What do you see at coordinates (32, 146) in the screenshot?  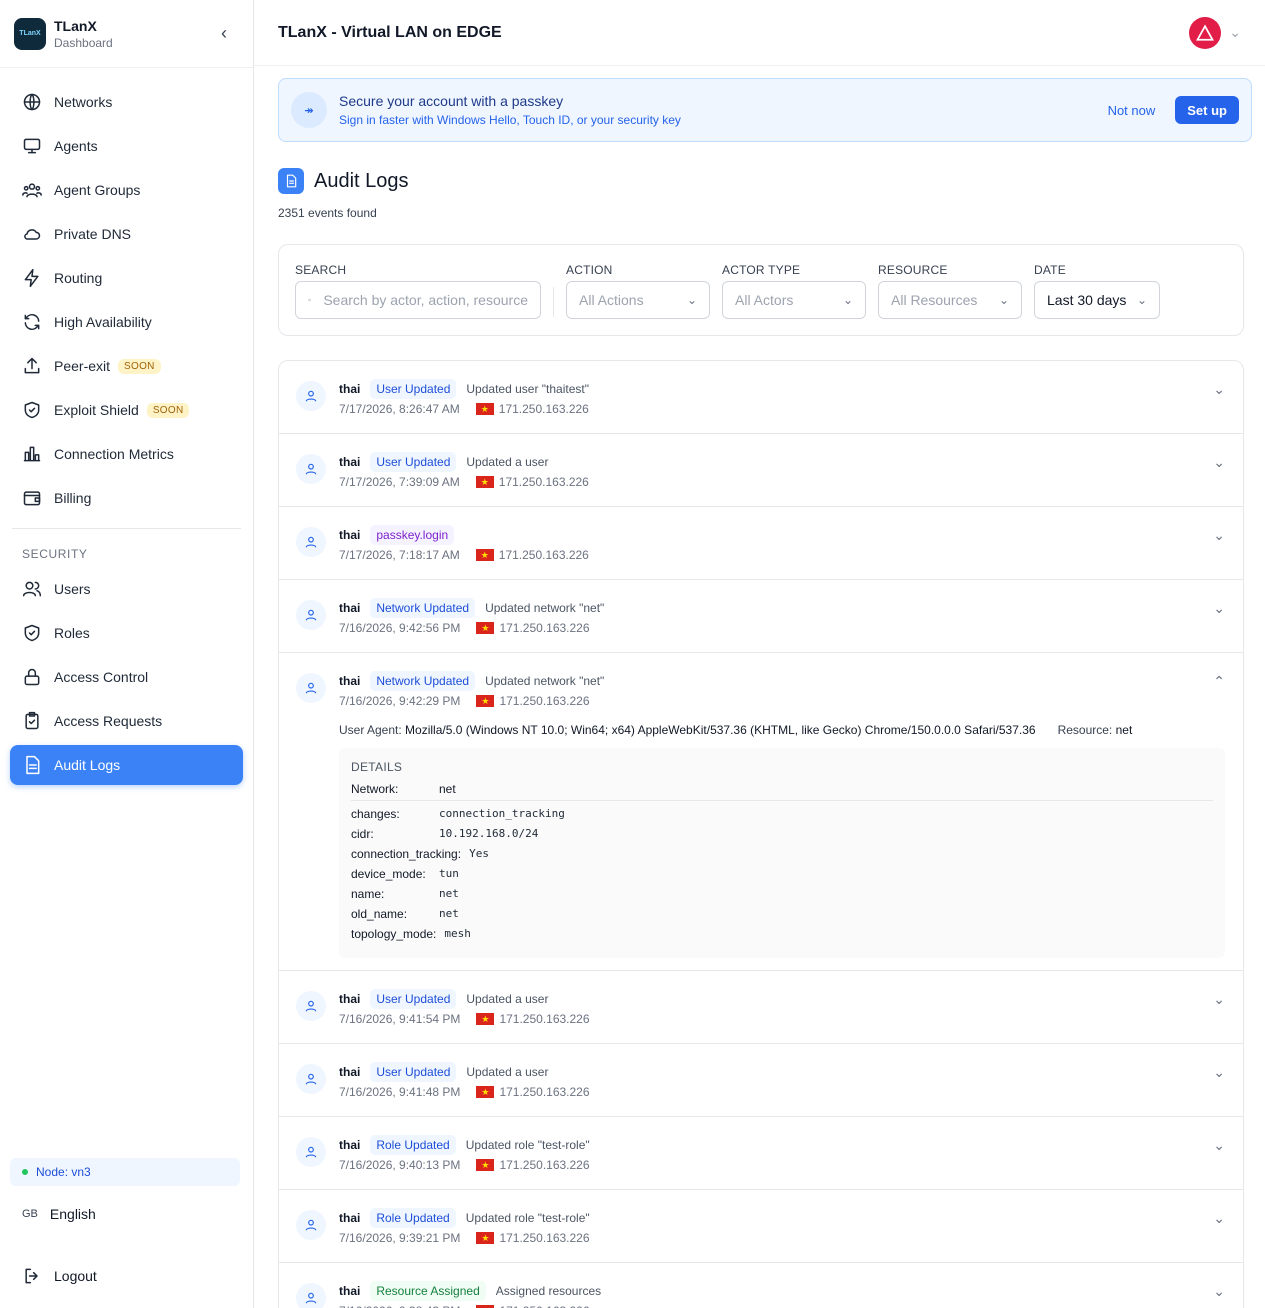 I see `monitor-icon` at bounding box center [32, 146].